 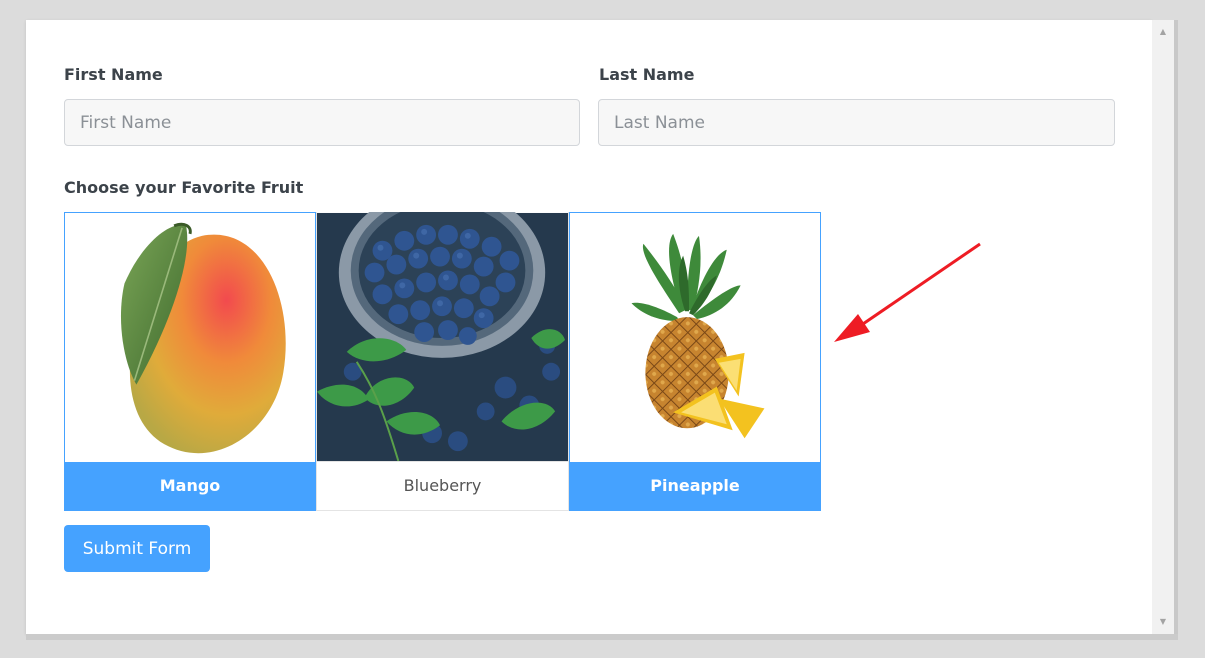 What do you see at coordinates (695, 486) in the screenshot?
I see `fruit-label-pineapple: Pineapple` at bounding box center [695, 486].